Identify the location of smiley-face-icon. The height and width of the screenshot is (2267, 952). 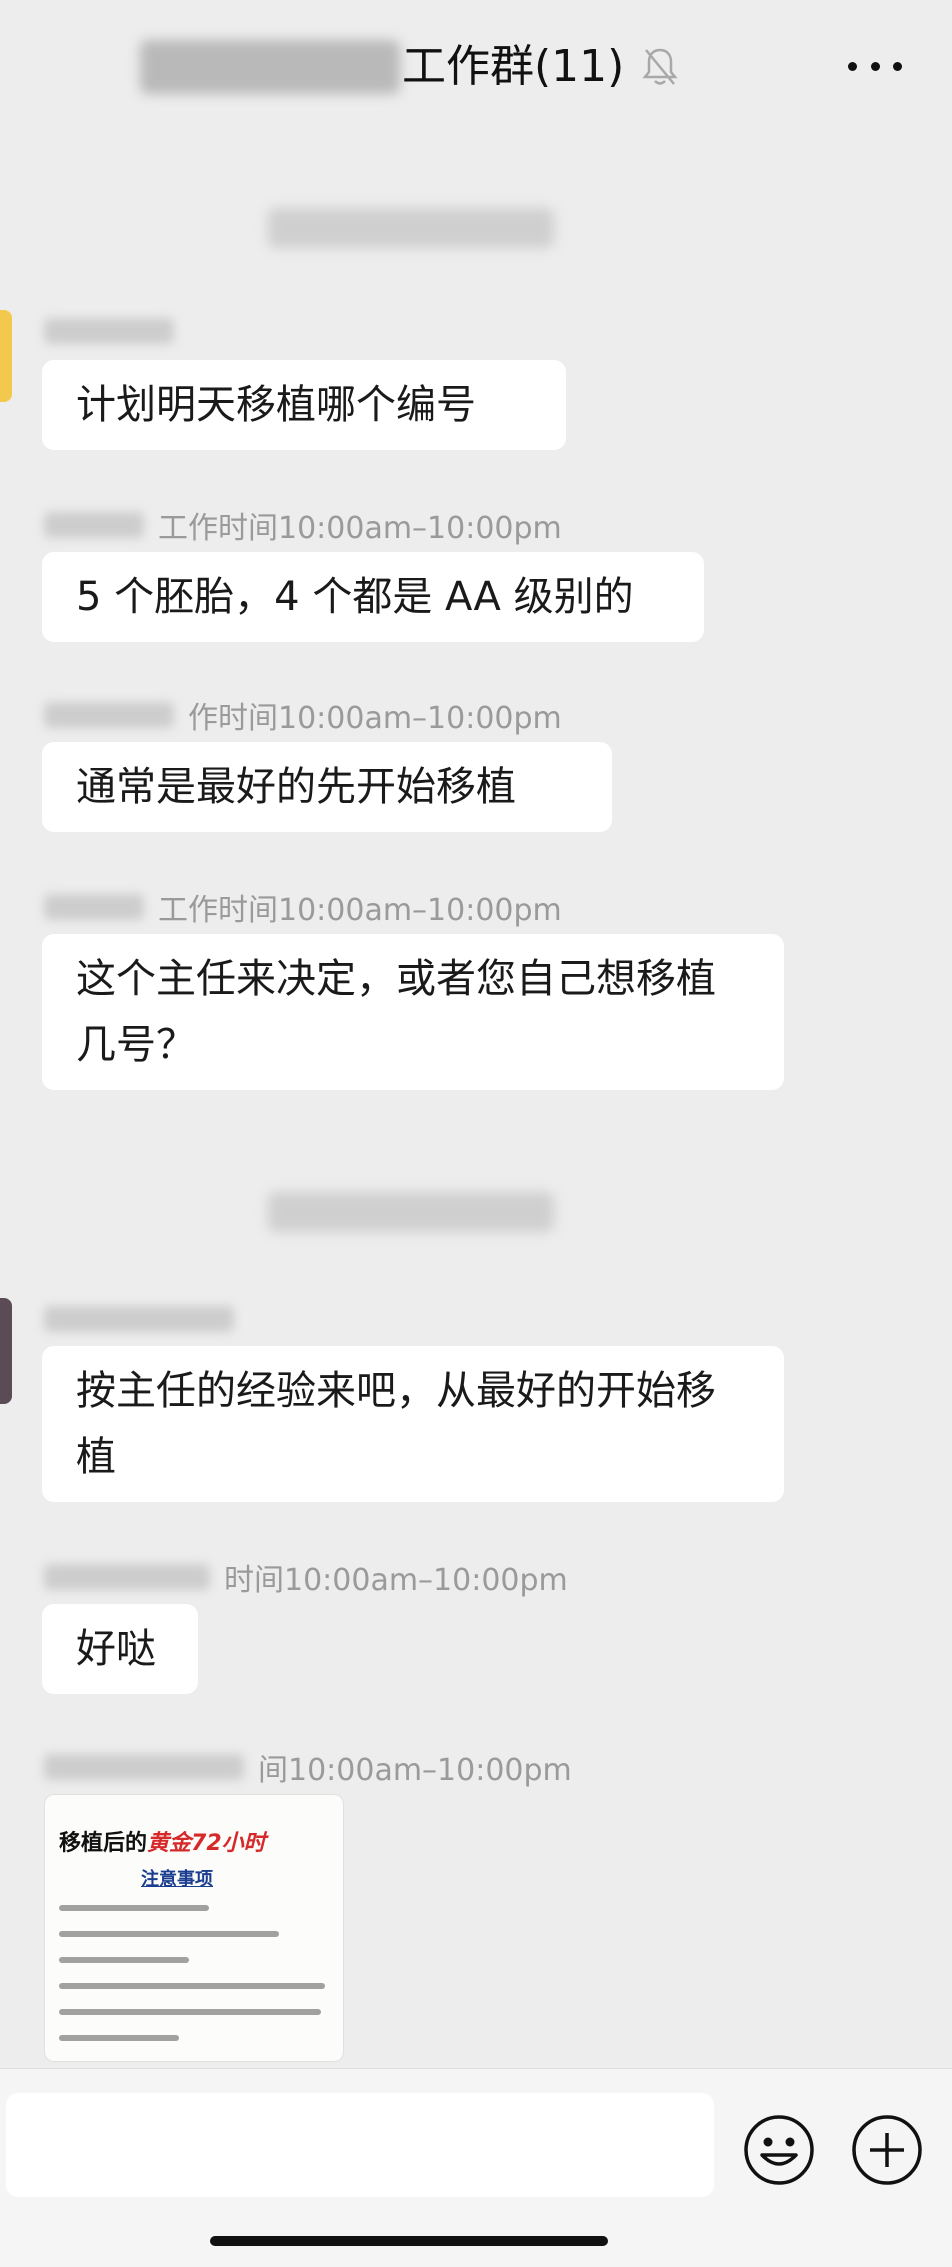
(779, 2150).